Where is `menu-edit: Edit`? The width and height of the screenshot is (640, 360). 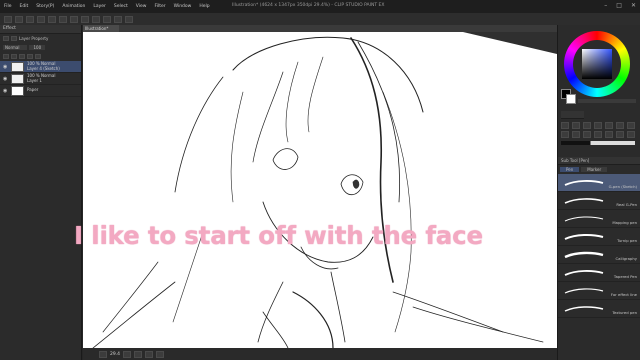
menu-edit: Edit is located at coordinates (24, 6).